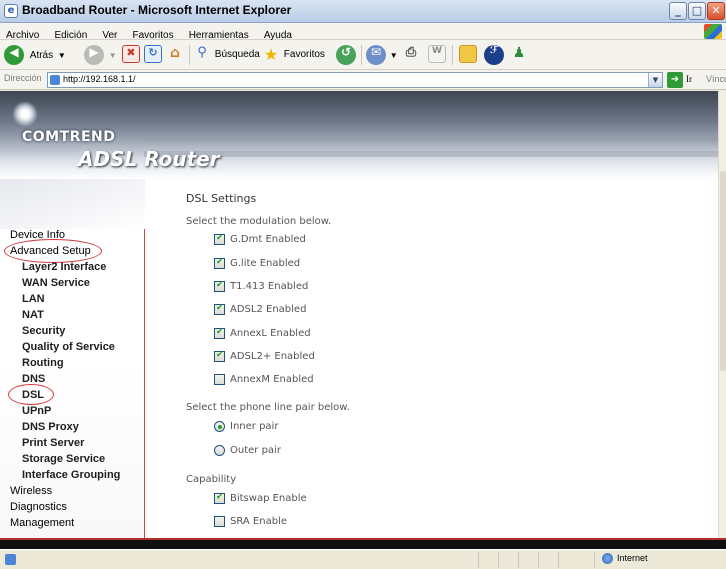 The width and height of the screenshot is (726, 569). I want to click on edit-page-icon: W, so click(437, 54).